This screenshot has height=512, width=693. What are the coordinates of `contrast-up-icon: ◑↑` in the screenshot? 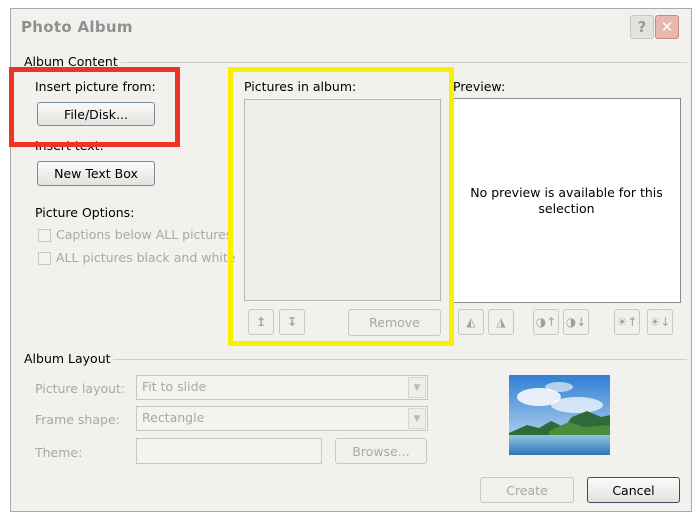 It's located at (546, 322).